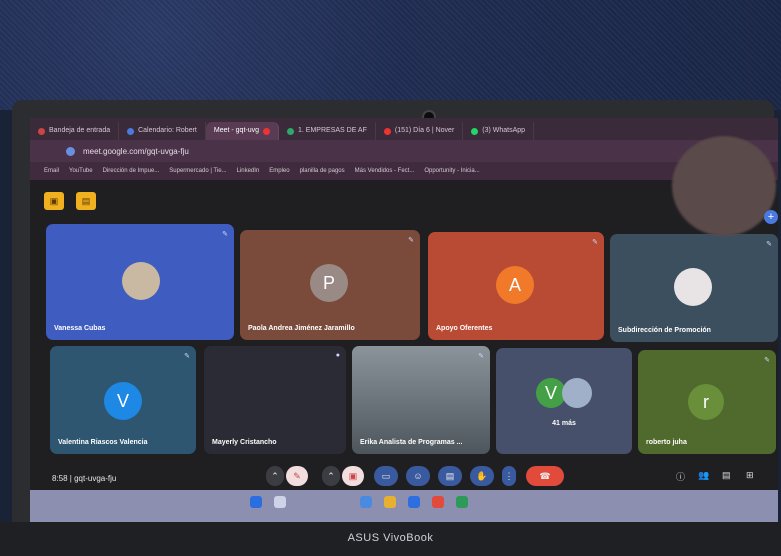 The width and height of the screenshot is (781, 556). Describe the element at coordinates (267, 131) in the screenshot. I see `recording-icon` at that location.